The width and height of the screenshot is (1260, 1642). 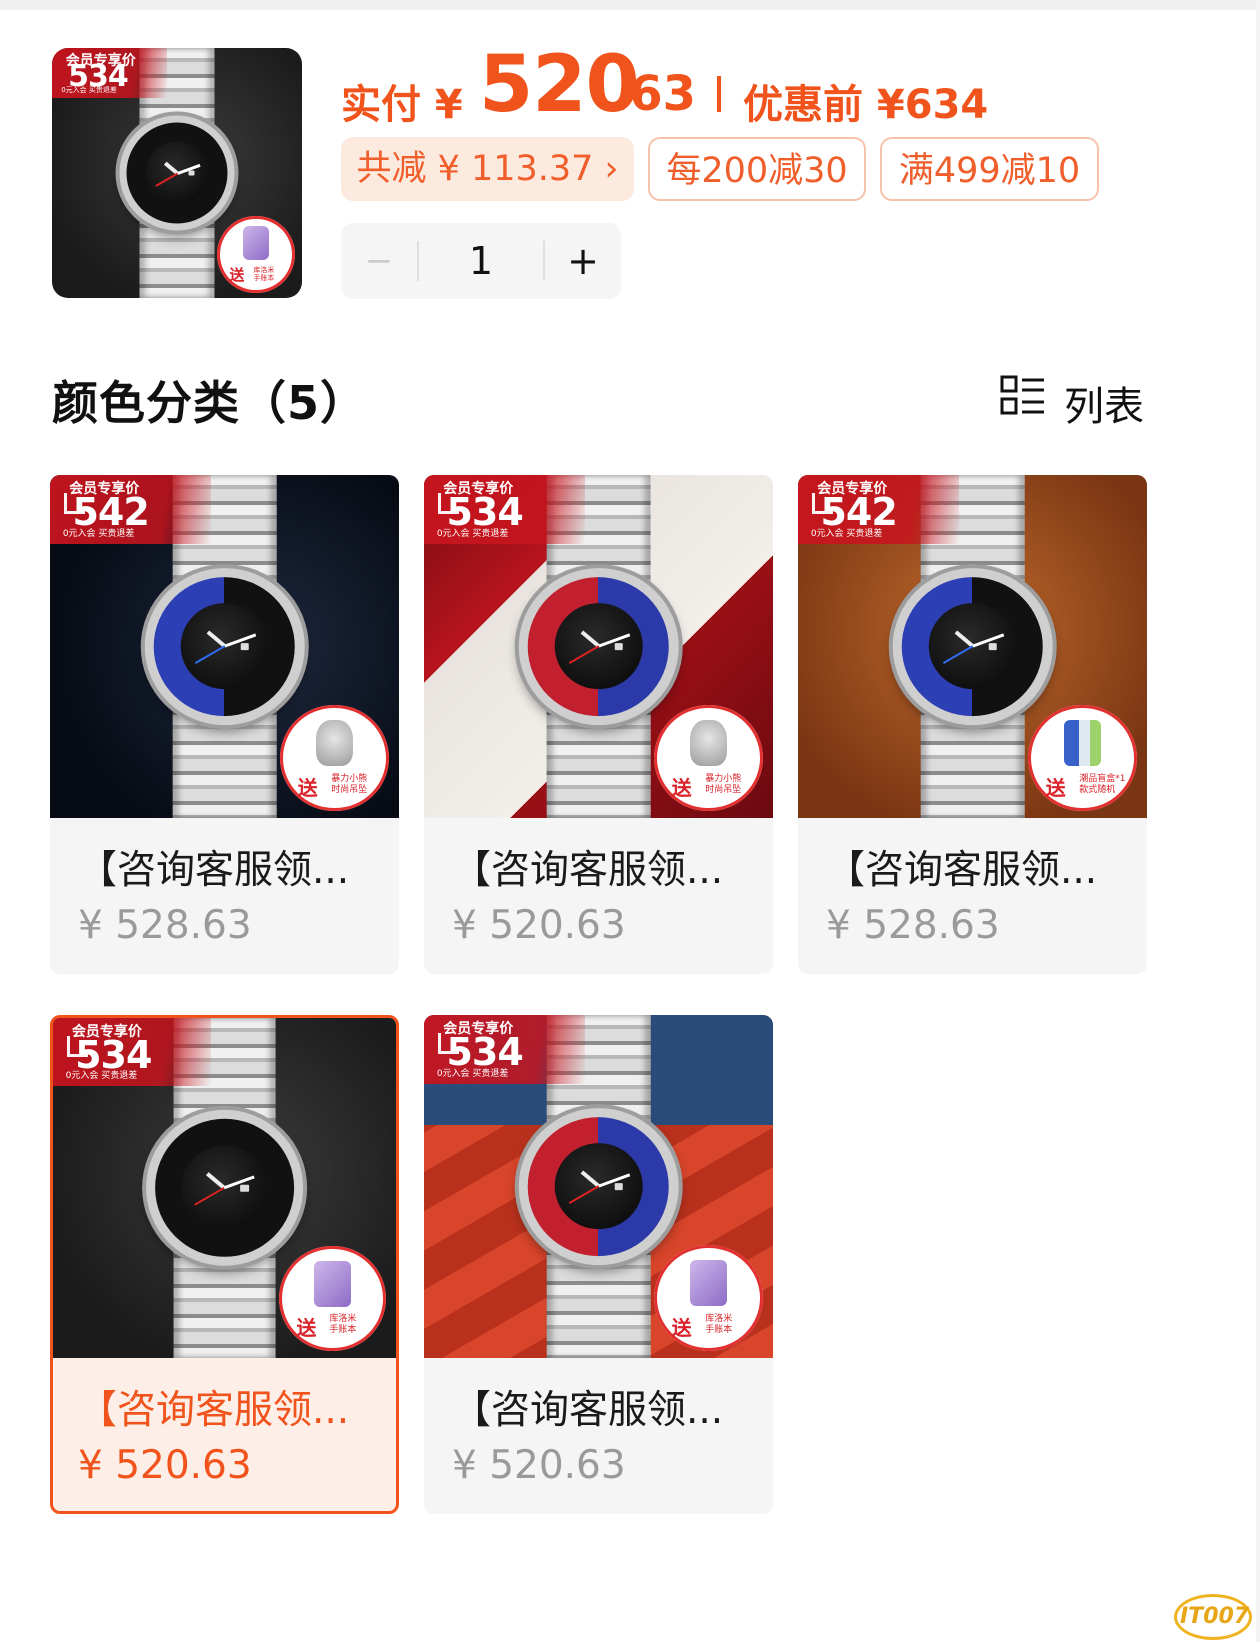 What do you see at coordinates (719, 94) in the screenshot?
I see `price-separator` at bounding box center [719, 94].